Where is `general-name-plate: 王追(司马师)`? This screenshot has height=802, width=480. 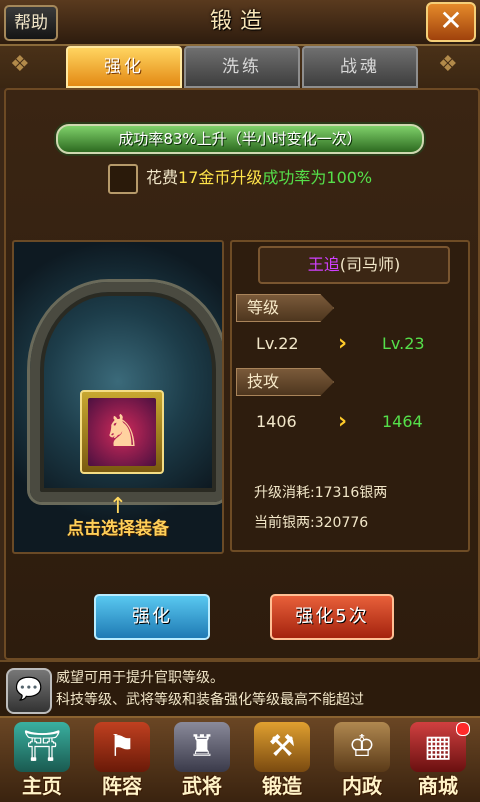 general-name-plate: 王追(司马师) is located at coordinates (354, 265).